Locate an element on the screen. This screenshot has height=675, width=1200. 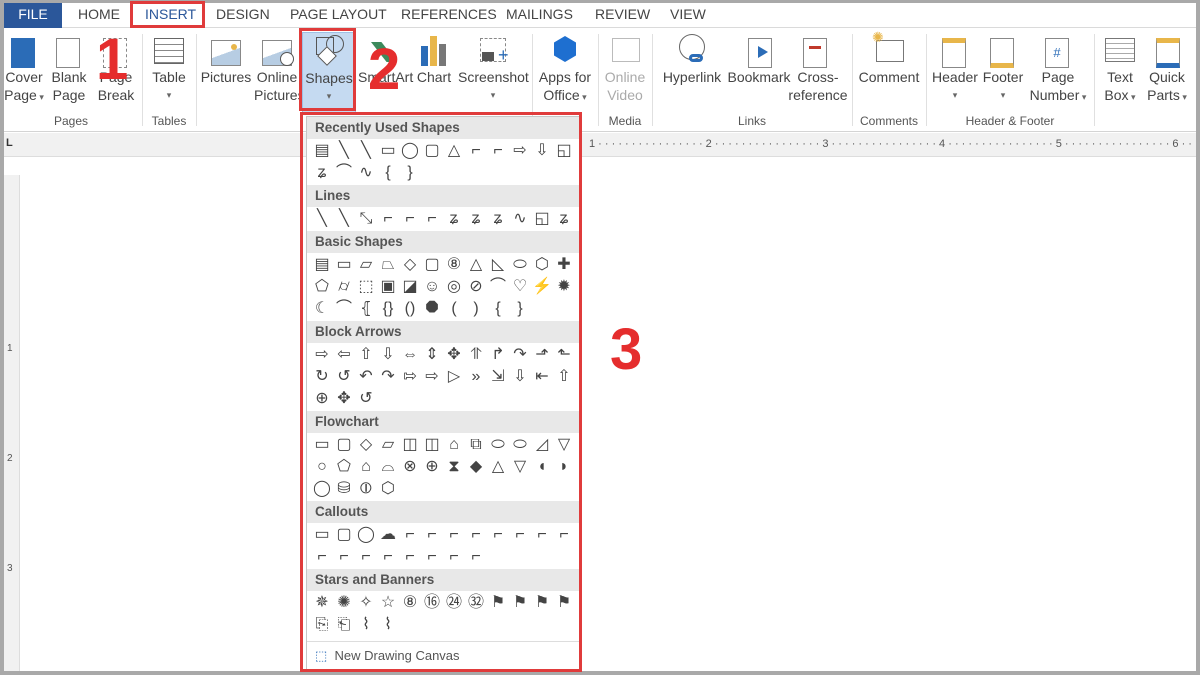
shape-icon: ⎗ is located at coordinates (344, 625).